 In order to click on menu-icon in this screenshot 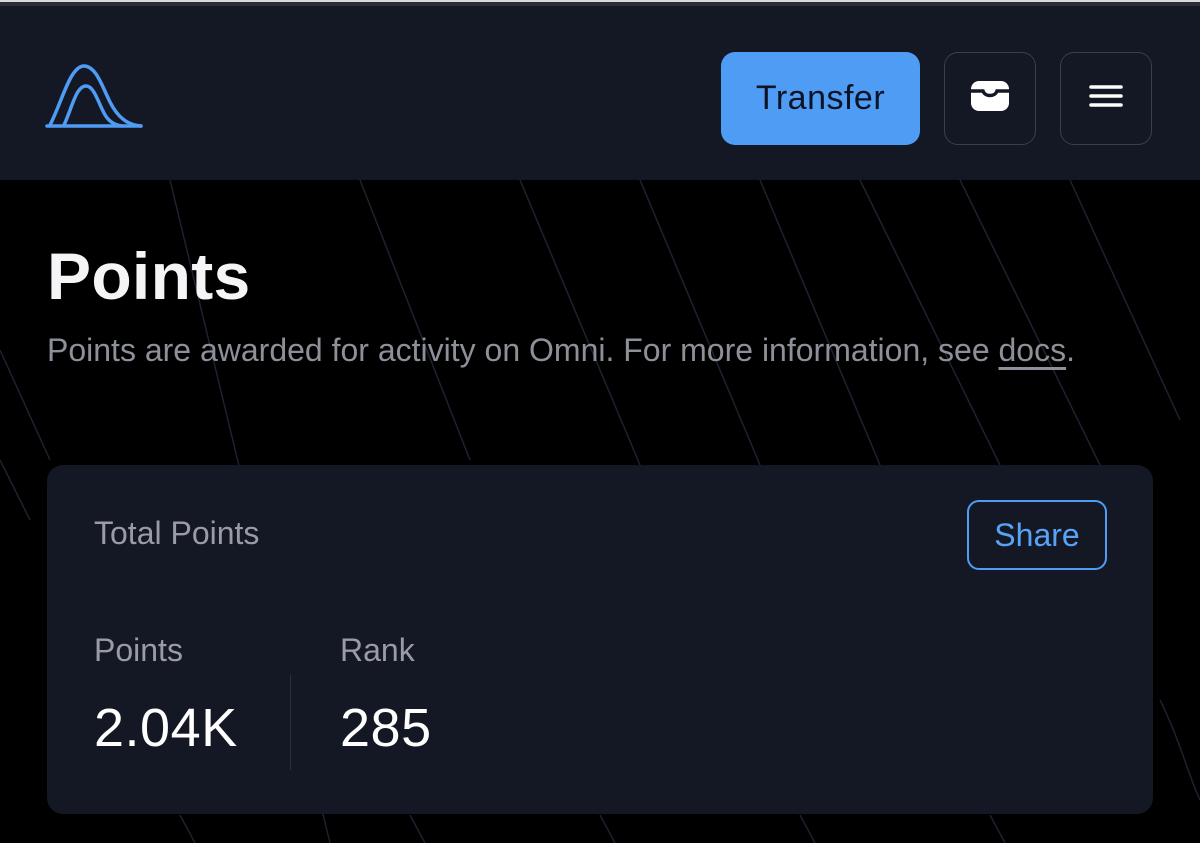, I will do `click(1106, 98)`.